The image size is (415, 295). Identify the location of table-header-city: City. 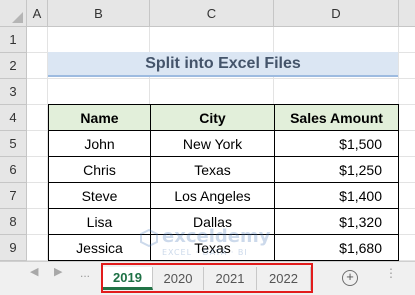
(212, 117).